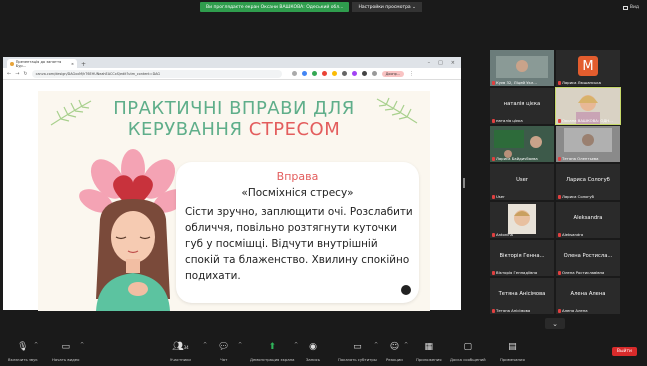  What do you see at coordinates (294, 73) in the screenshot?
I see `star-icon` at bounding box center [294, 73].